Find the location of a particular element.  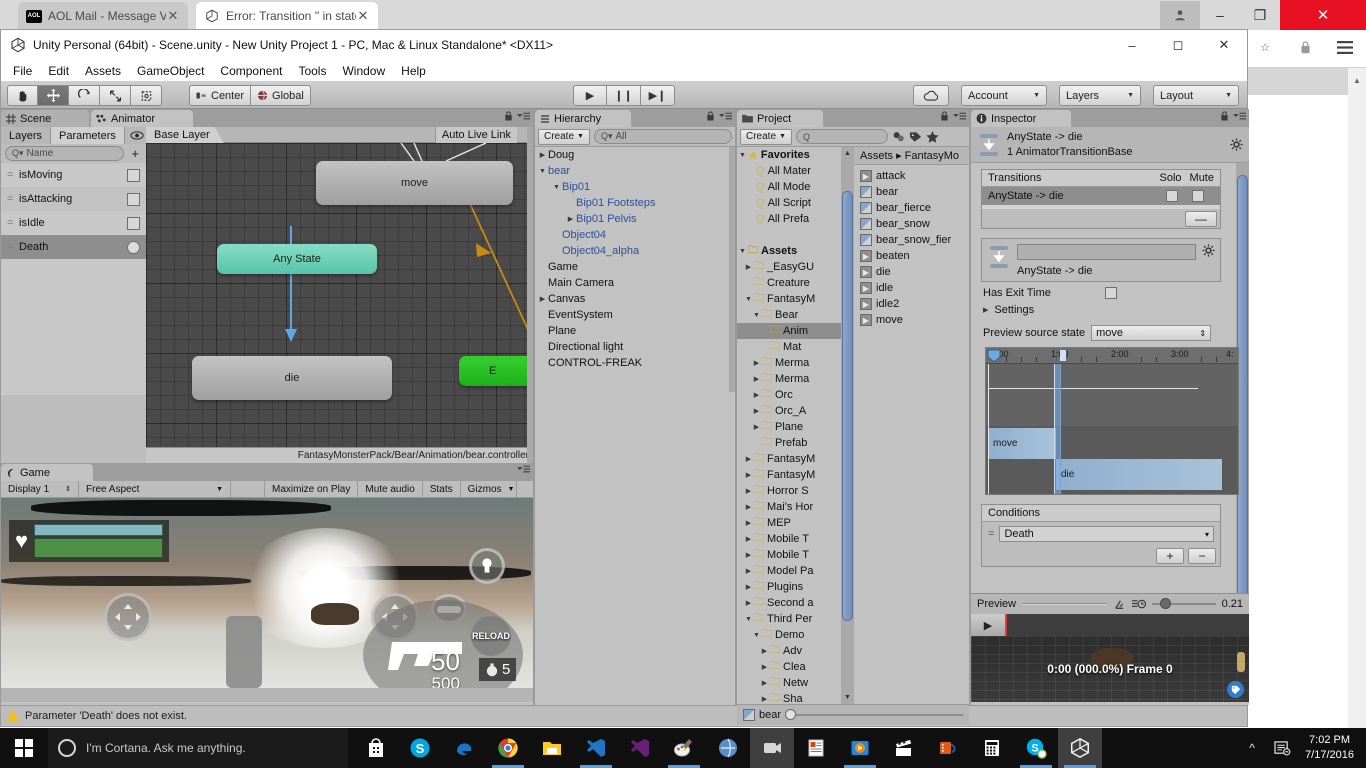

scrollbar-thumb is located at coordinates (847, 406).